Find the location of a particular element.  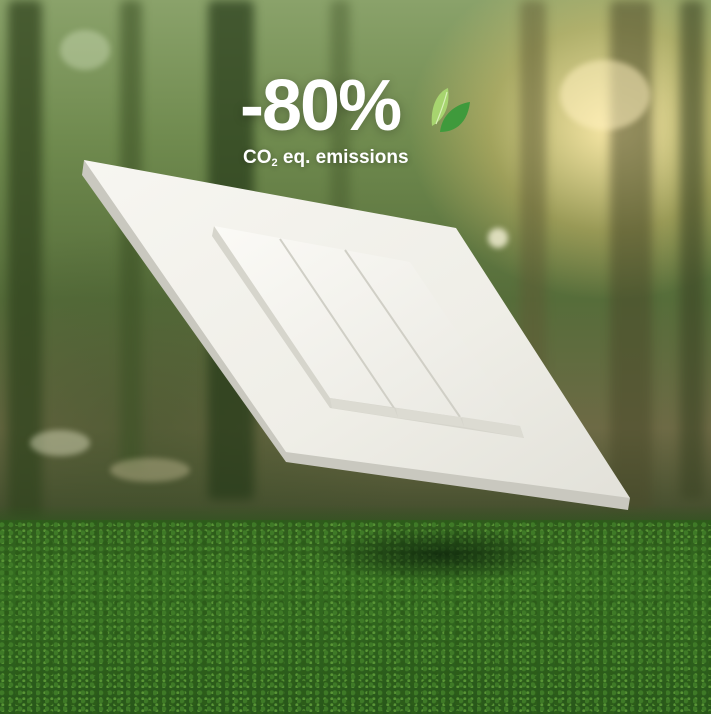

emissions-suffix: eq. emissions is located at coordinates (343, 157).